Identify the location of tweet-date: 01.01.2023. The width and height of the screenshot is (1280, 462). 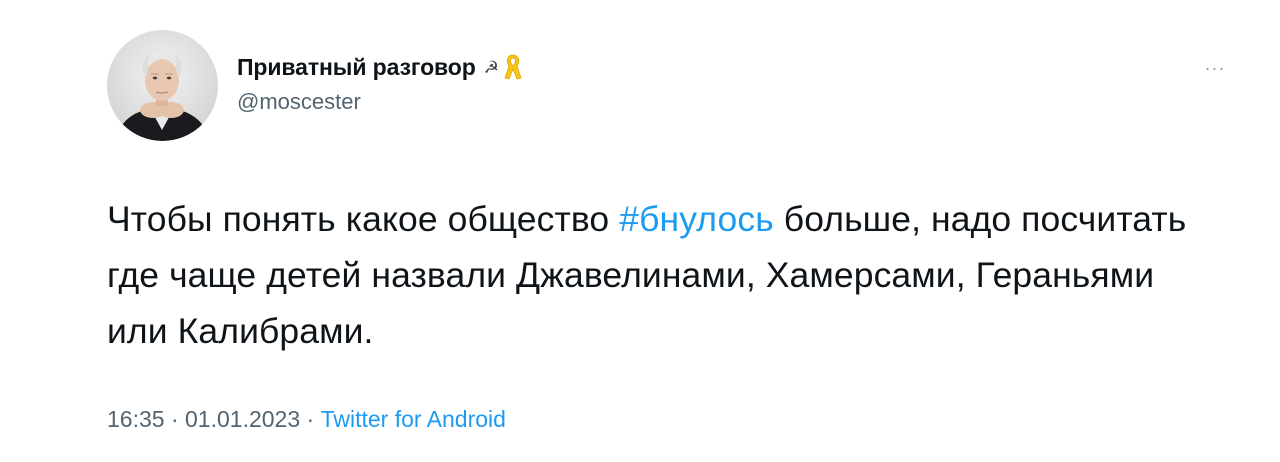
(242, 419).